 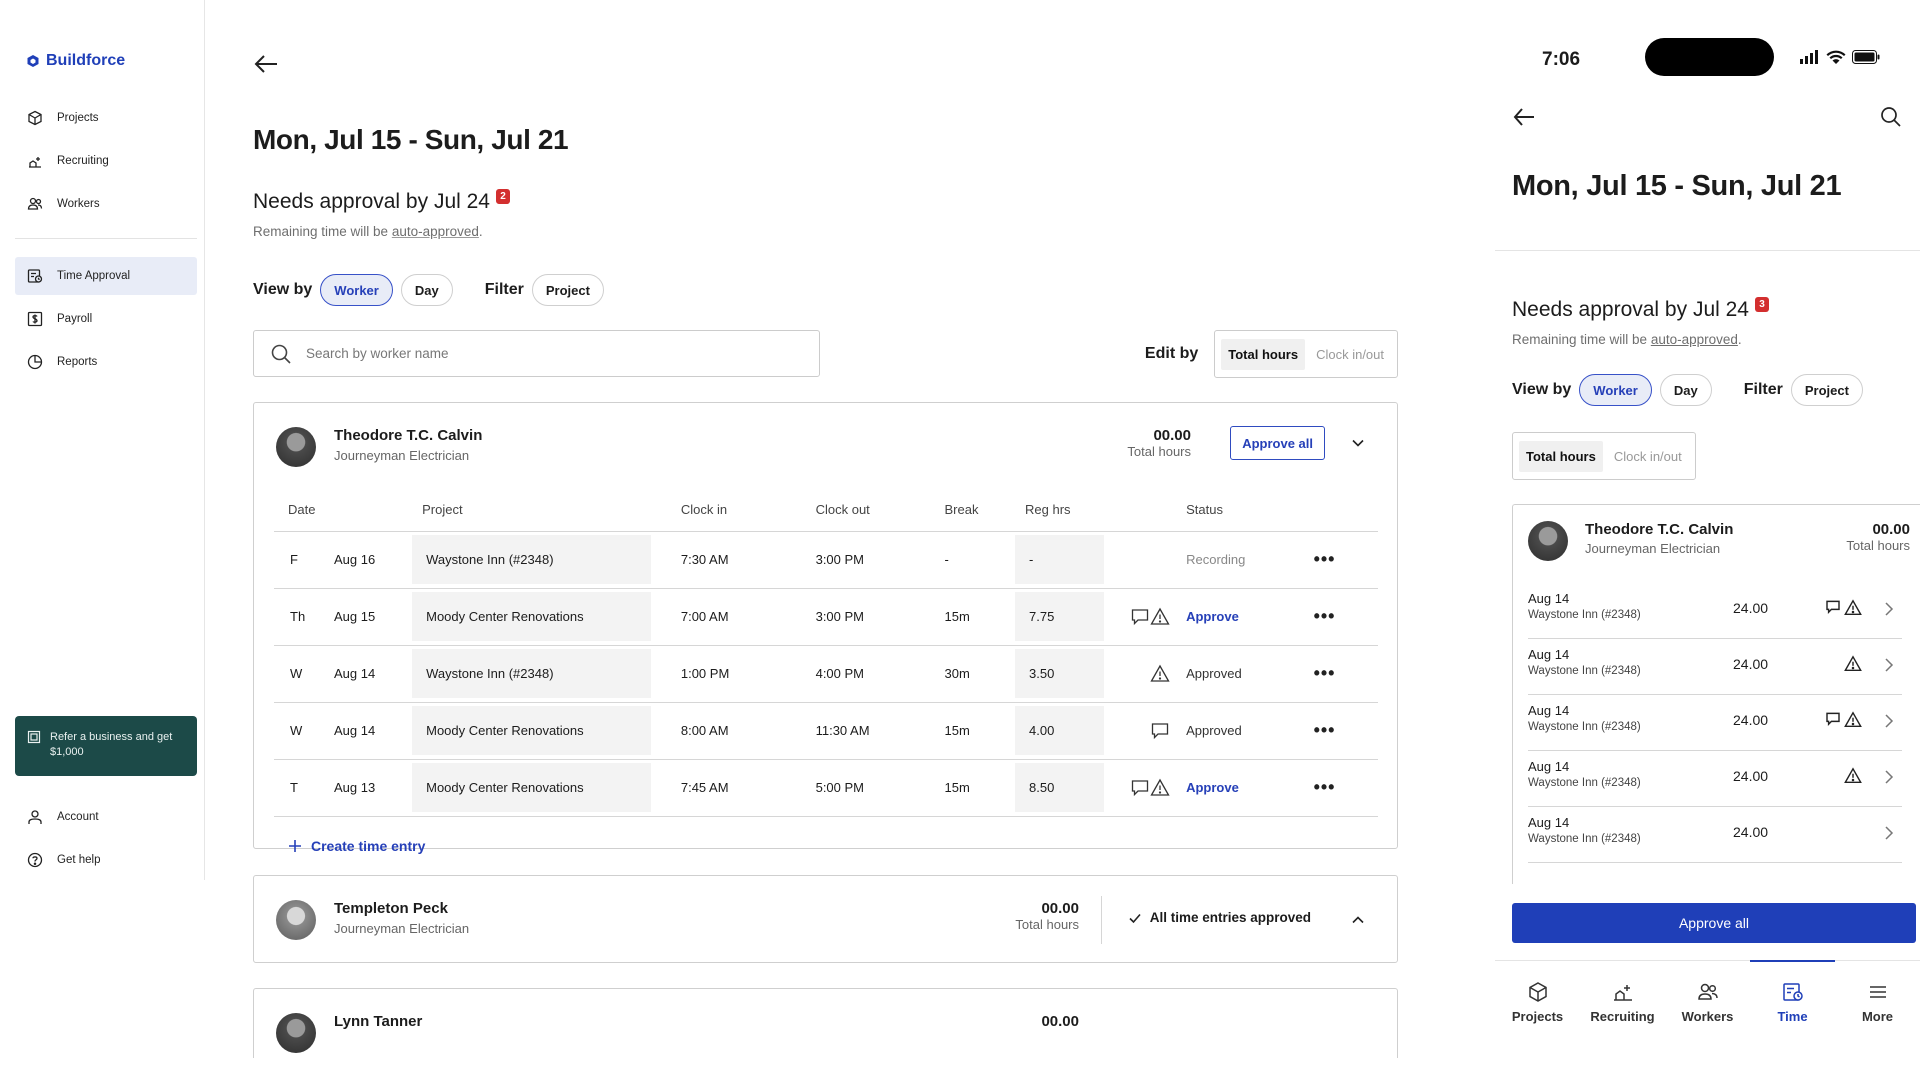 I want to click on clock-out-cell: 4:00 PM, so click(x=849, y=674).